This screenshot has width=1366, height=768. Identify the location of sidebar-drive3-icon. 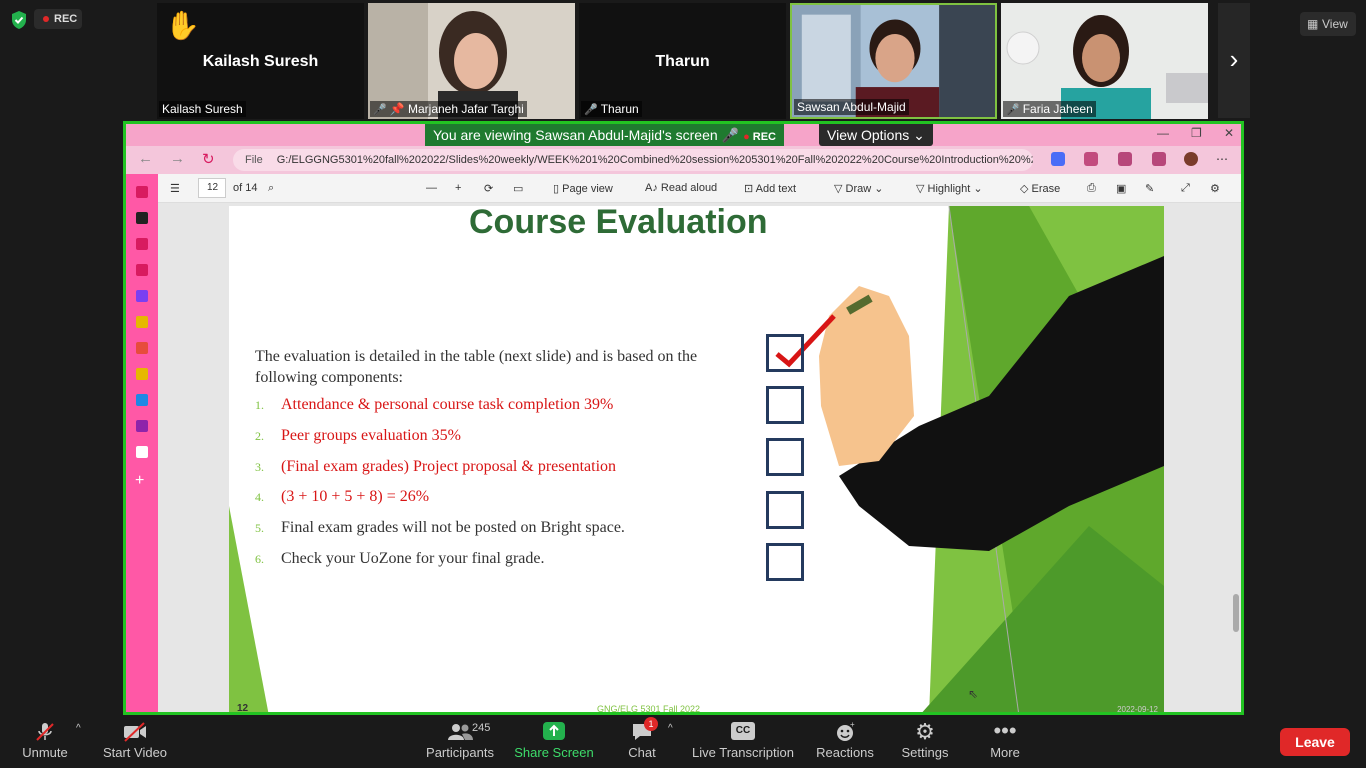
(142, 400).